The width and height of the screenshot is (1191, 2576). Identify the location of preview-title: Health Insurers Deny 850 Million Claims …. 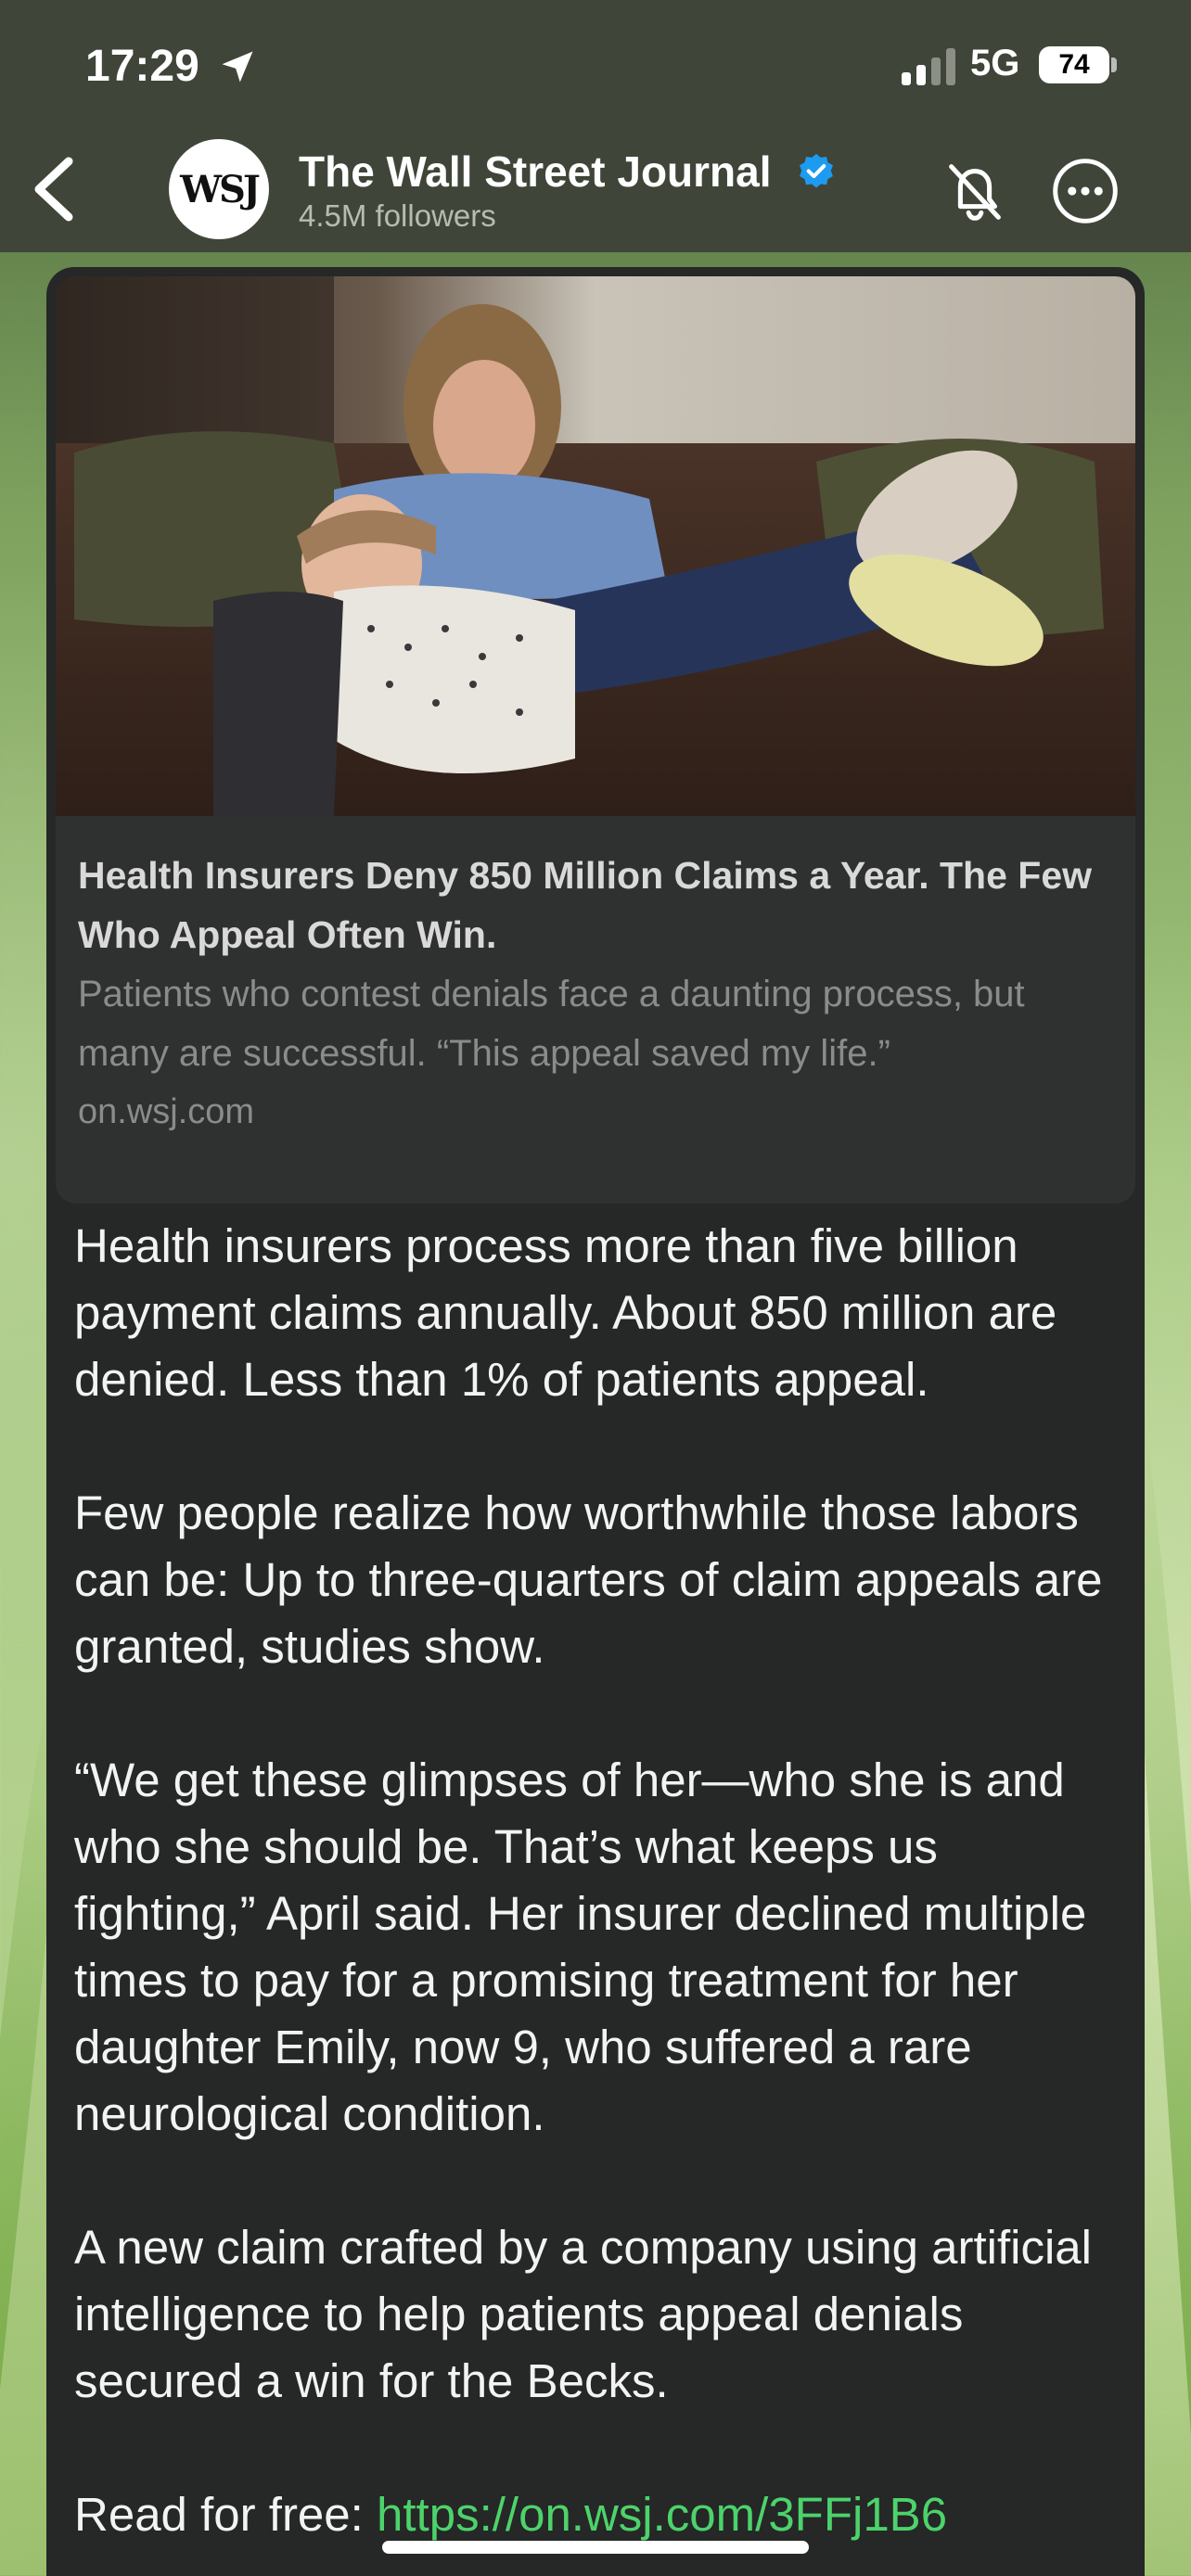
(585, 905).